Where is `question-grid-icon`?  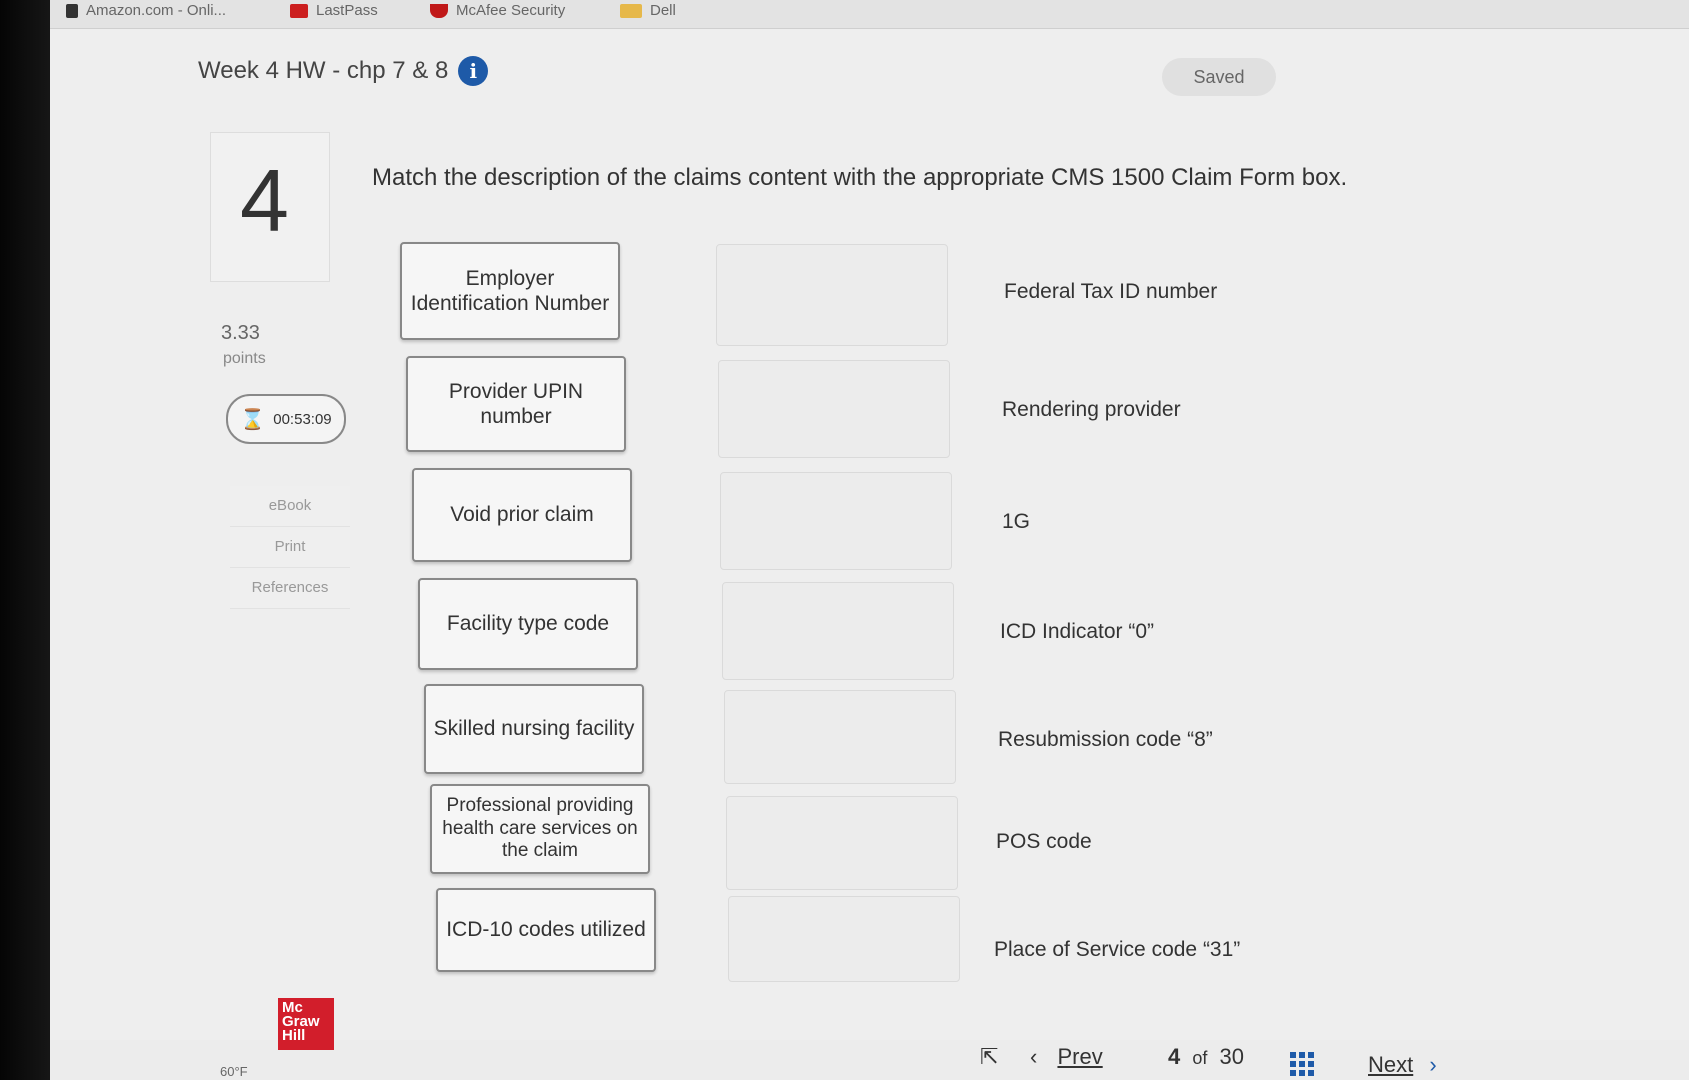 question-grid-icon is located at coordinates (1302, 1064).